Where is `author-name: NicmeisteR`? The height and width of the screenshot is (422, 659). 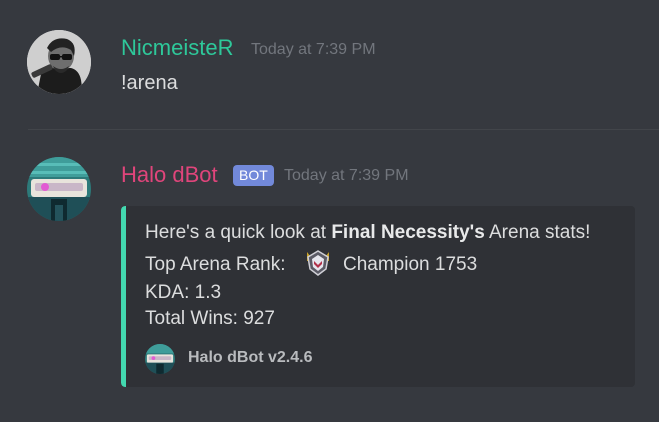
author-name: NicmeisteR is located at coordinates (177, 48).